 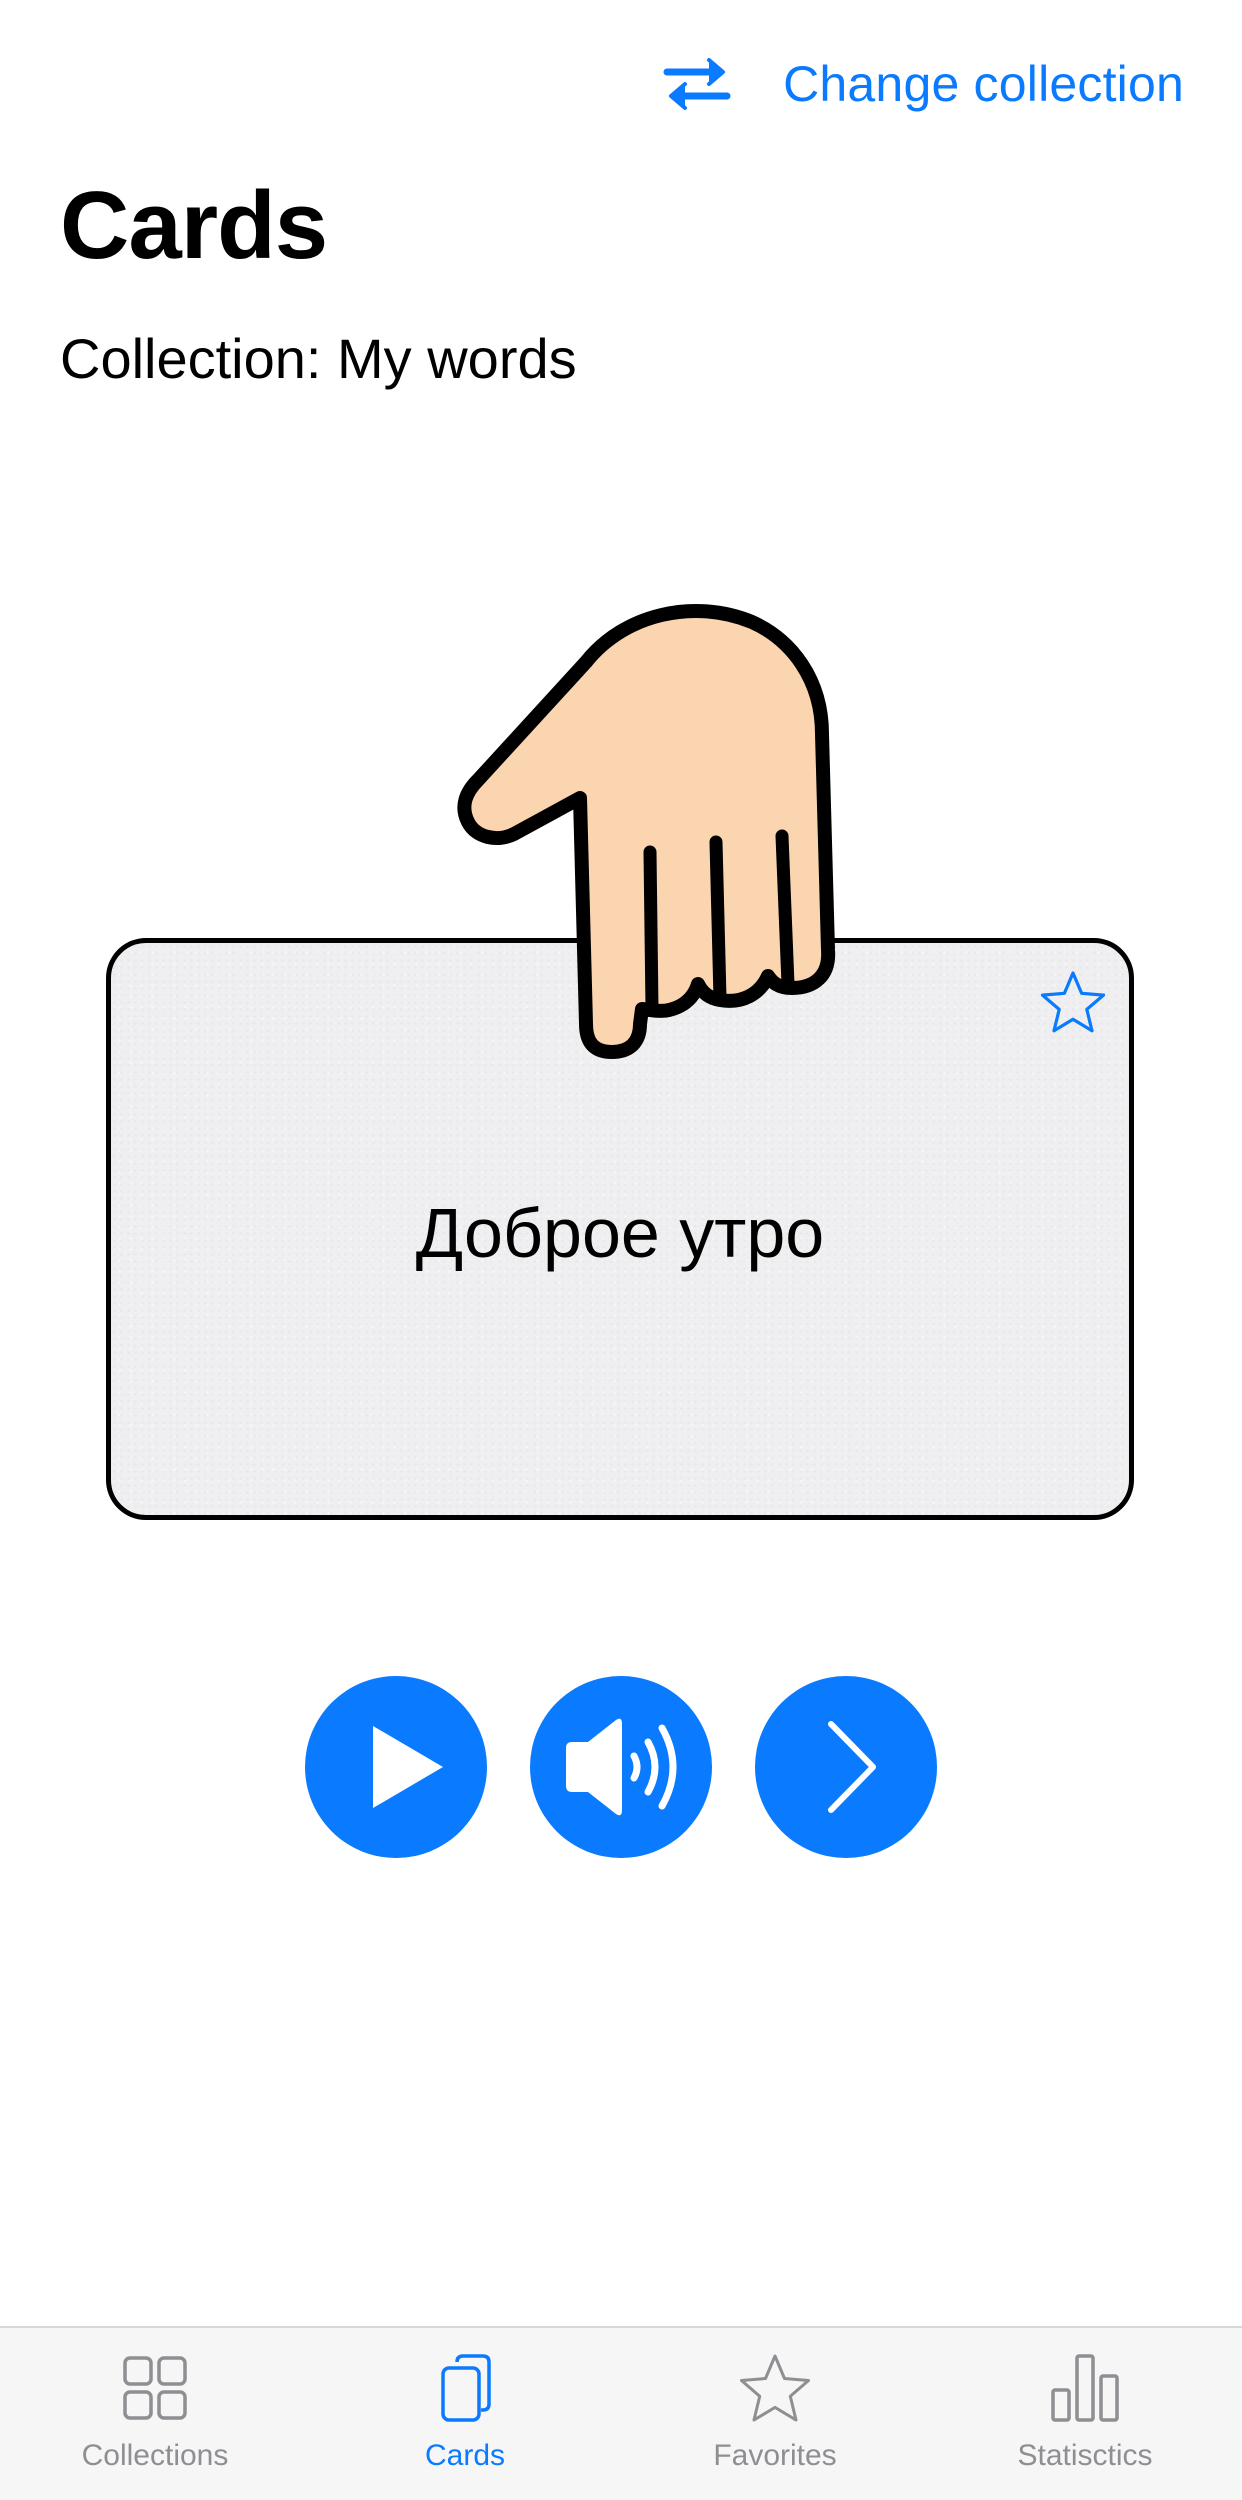 I want to click on sound-button, so click(x=621, y=1767).